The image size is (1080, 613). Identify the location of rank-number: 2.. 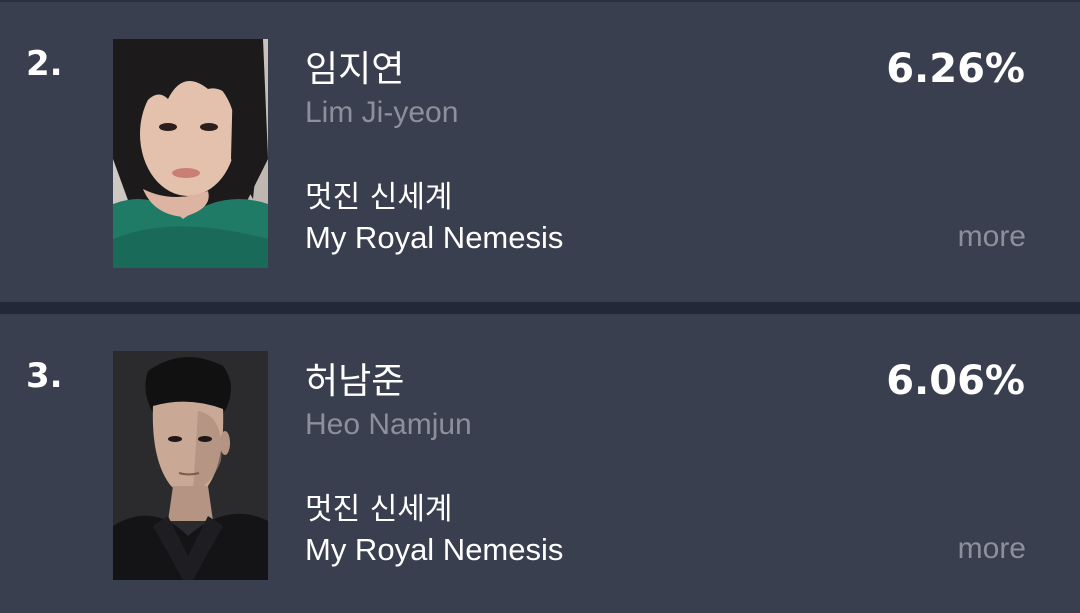
(44, 64).